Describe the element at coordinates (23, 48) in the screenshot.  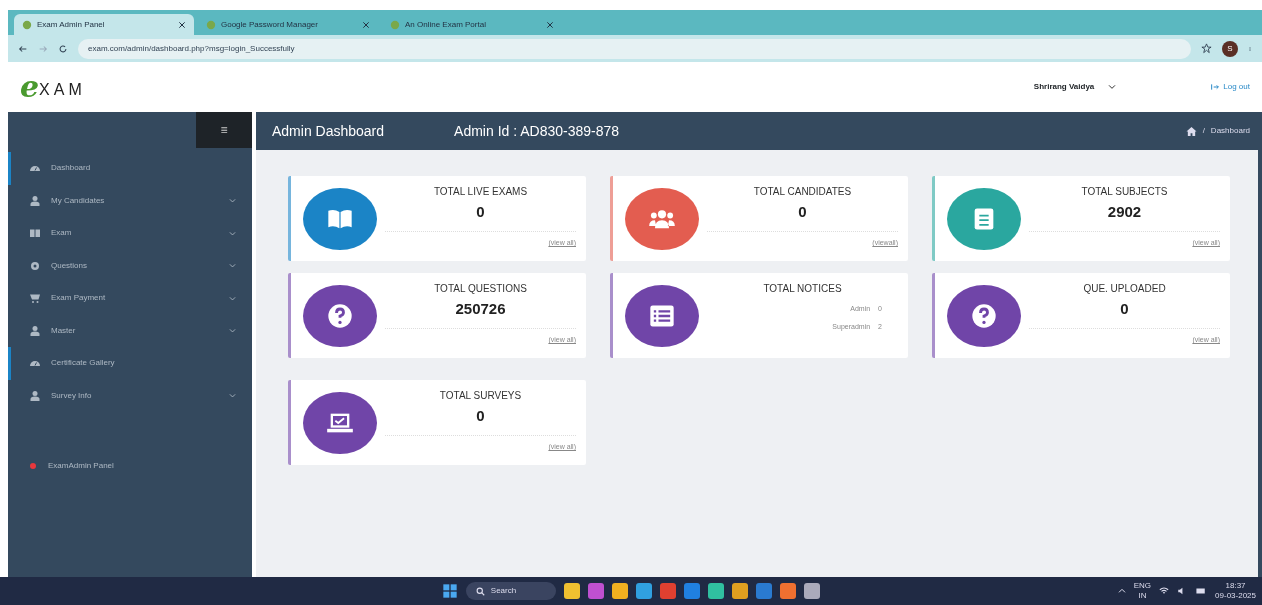
I see `back-icon` at that location.